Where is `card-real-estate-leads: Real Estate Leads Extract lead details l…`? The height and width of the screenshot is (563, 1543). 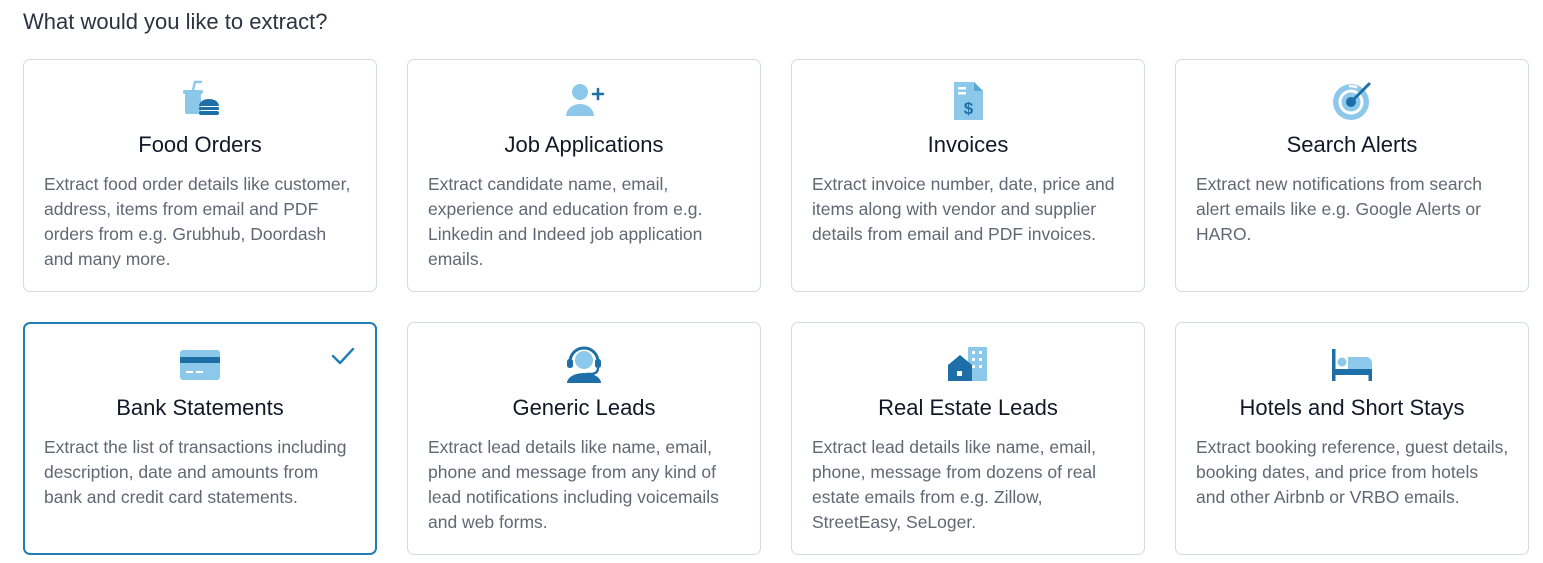 card-real-estate-leads: Real Estate Leads Extract lead details l… is located at coordinates (968, 438).